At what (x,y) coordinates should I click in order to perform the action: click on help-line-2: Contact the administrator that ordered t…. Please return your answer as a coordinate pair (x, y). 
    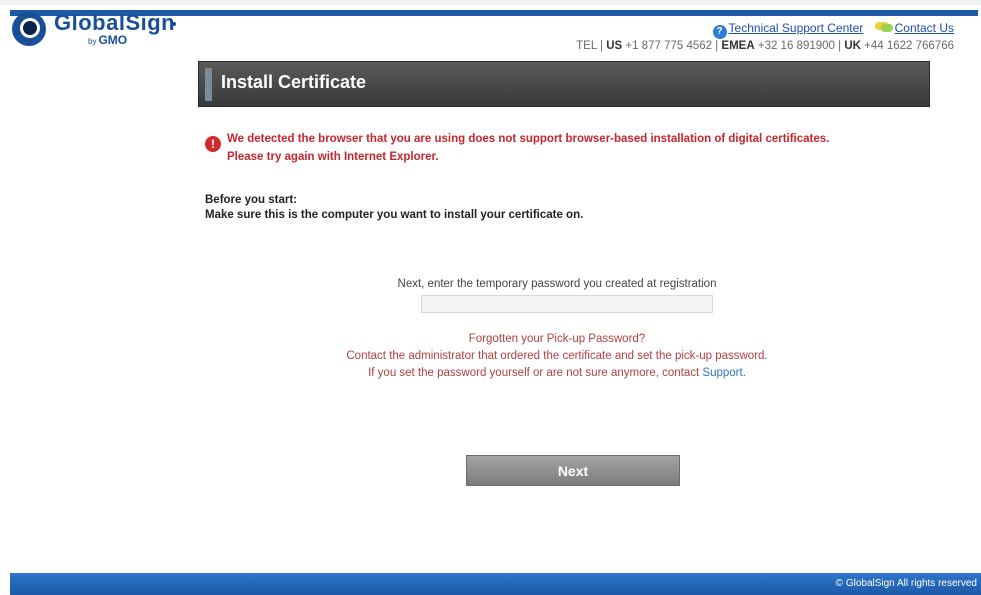
    Looking at the image, I should click on (557, 356).